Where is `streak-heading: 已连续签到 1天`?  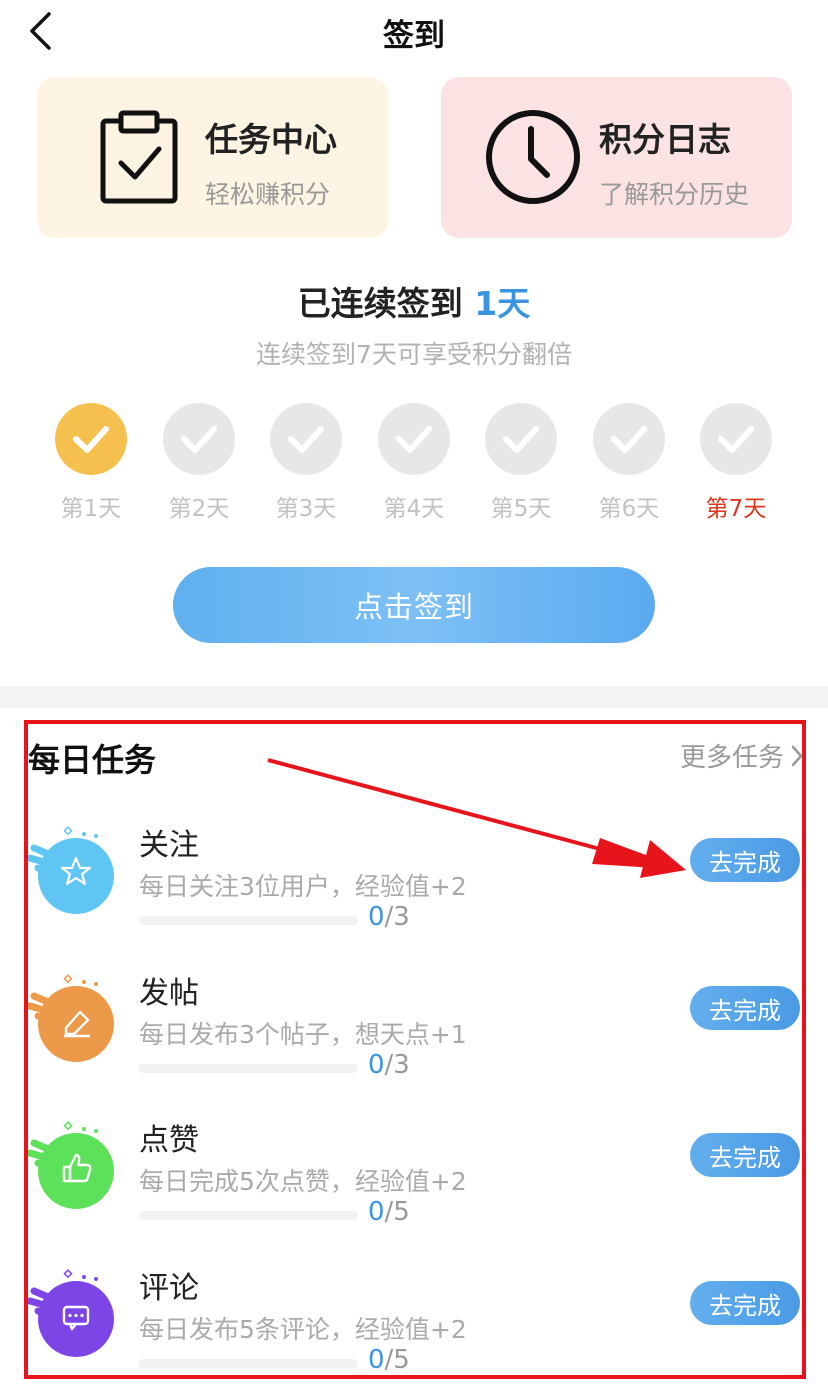 streak-heading: 已连续签到 1天 is located at coordinates (414, 301).